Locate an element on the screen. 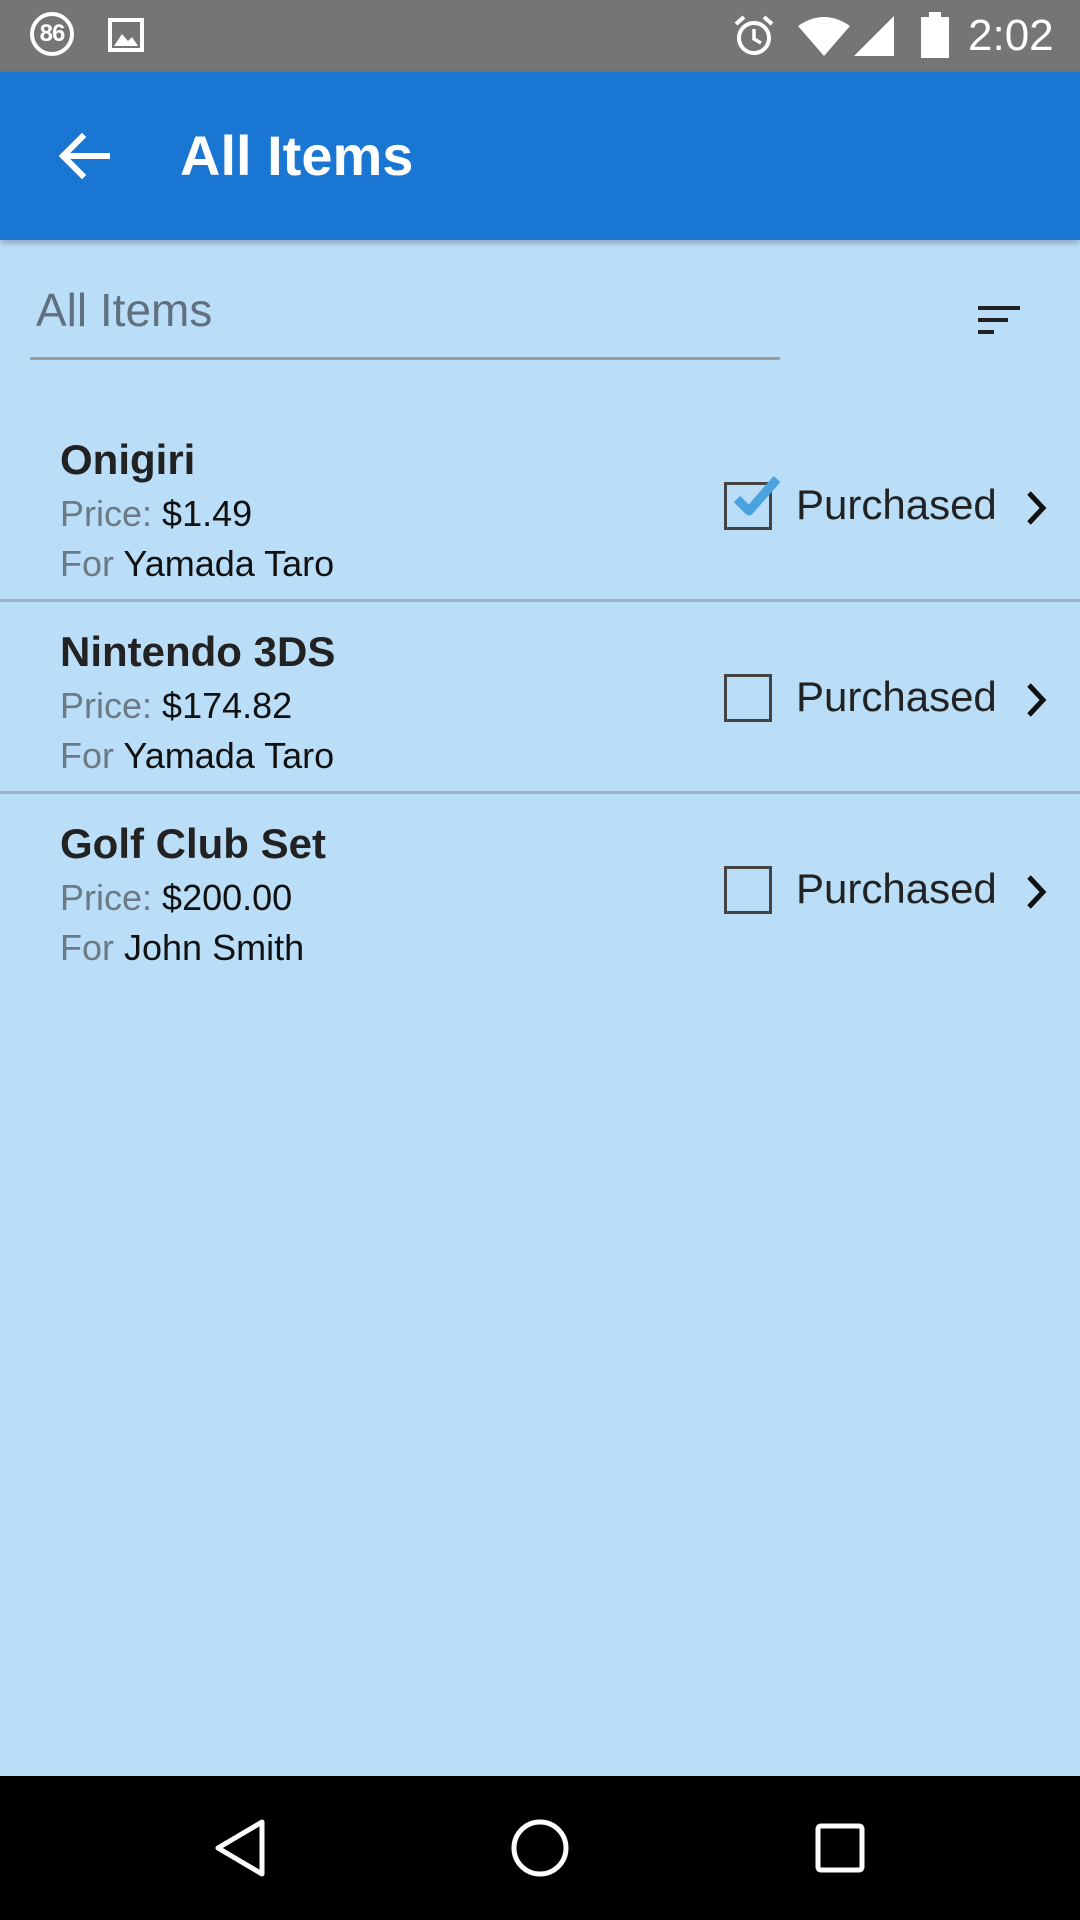 The height and width of the screenshot is (1920, 1080). system-nav-bar is located at coordinates (540, 1848).